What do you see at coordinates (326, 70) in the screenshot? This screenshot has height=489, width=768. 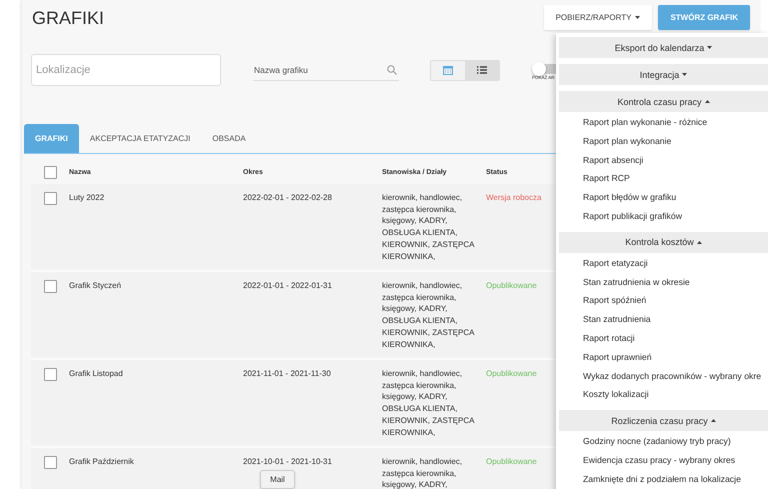 I see `search-field: Nazwa grafiku` at bounding box center [326, 70].